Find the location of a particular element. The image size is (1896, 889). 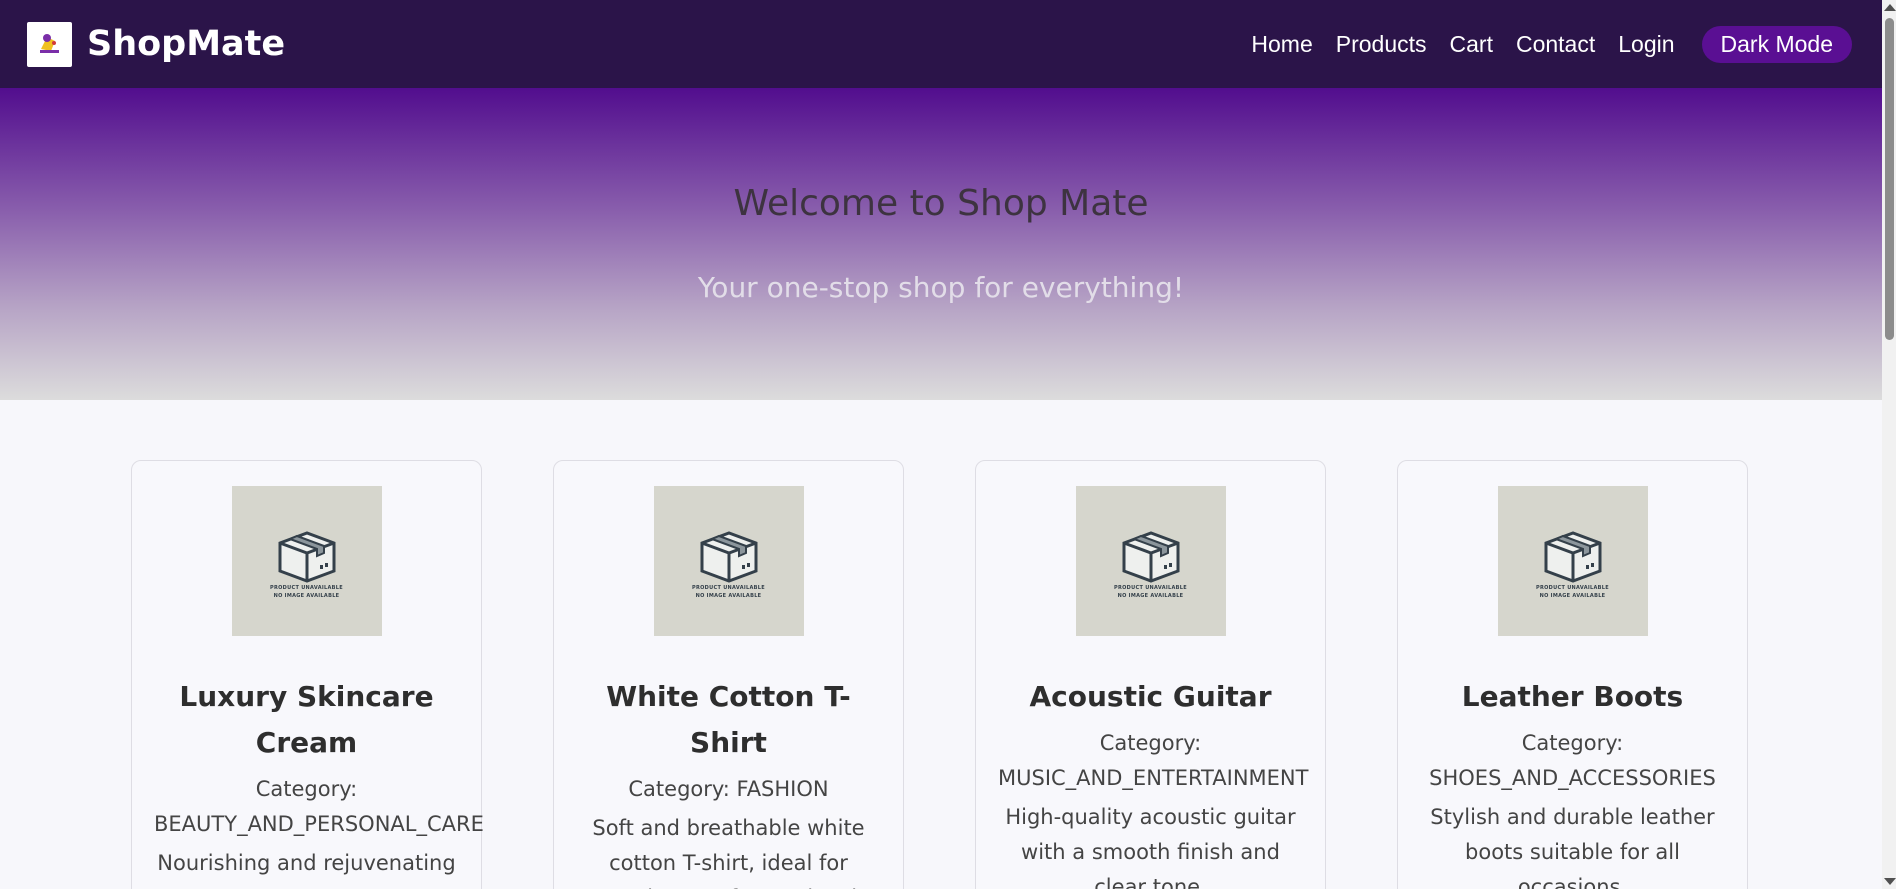

nav-home-link: Home is located at coordinates (1281, 44).